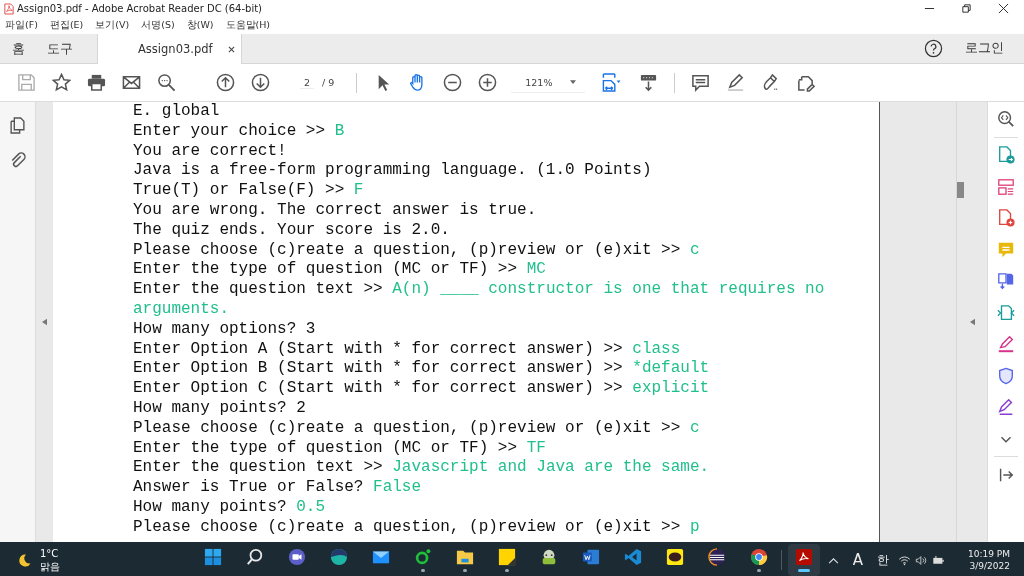 This screenshot has width=1024, height=576. What do you see at coordinates (806, 82) in the screenshot?
I see `fill-sign-icon` at bounding box center [806, 82].